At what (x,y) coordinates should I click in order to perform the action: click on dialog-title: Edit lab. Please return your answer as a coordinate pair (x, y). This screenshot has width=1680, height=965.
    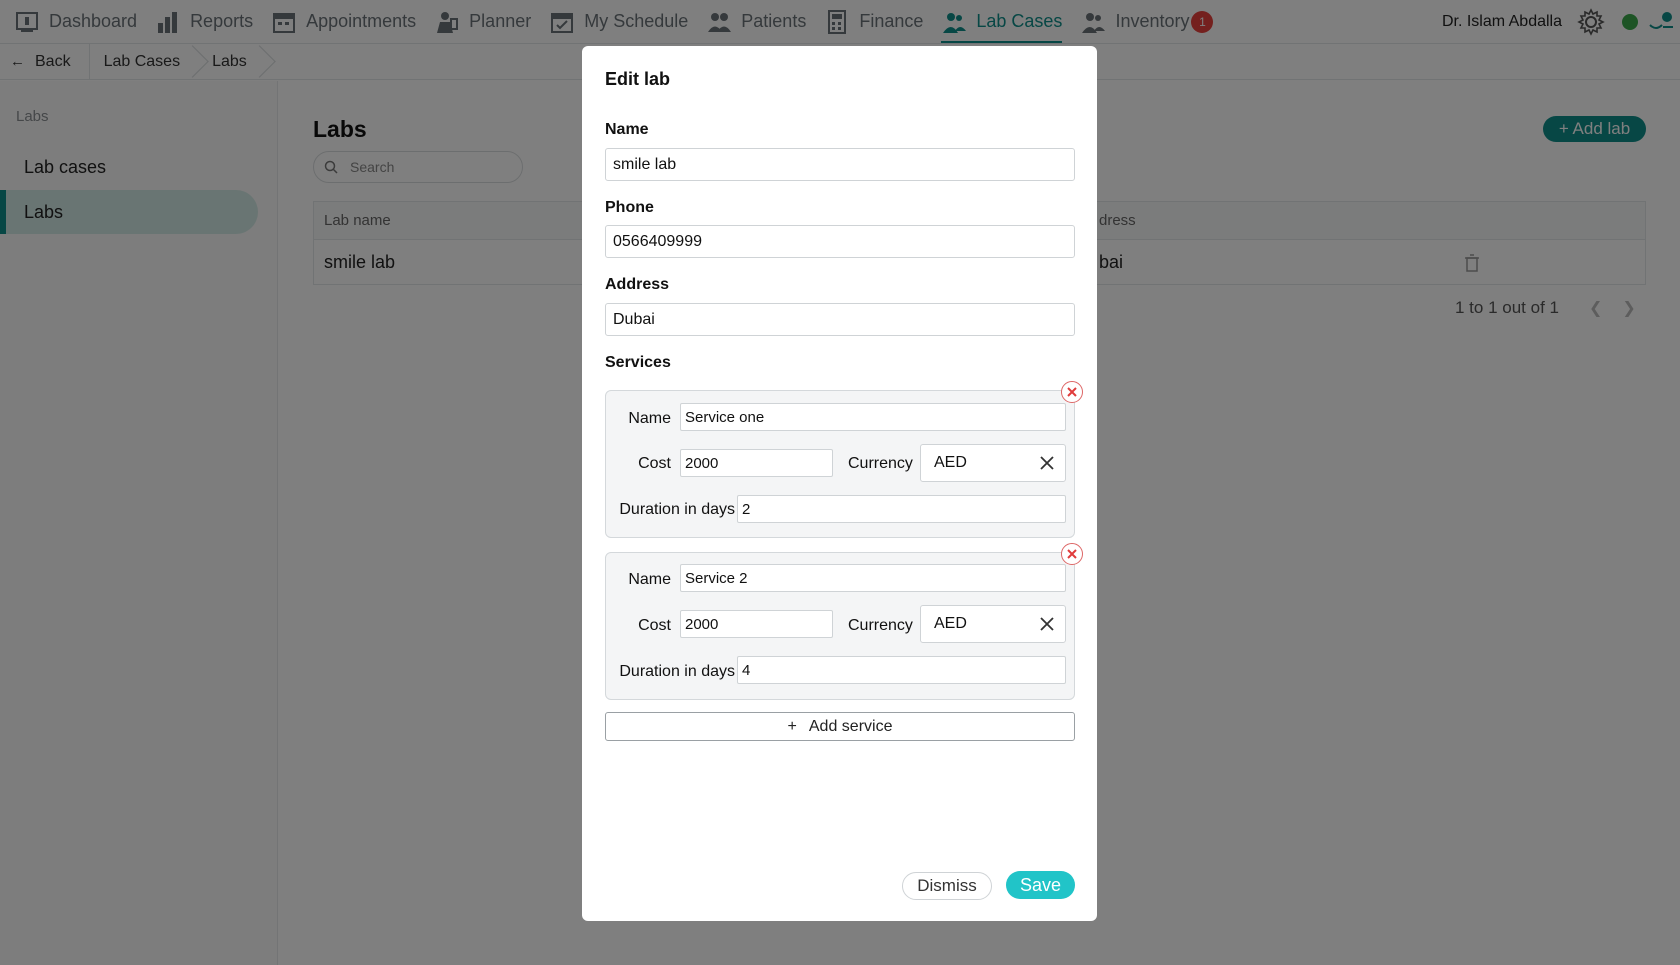
    Looking at the image, I should click on (638, 79).